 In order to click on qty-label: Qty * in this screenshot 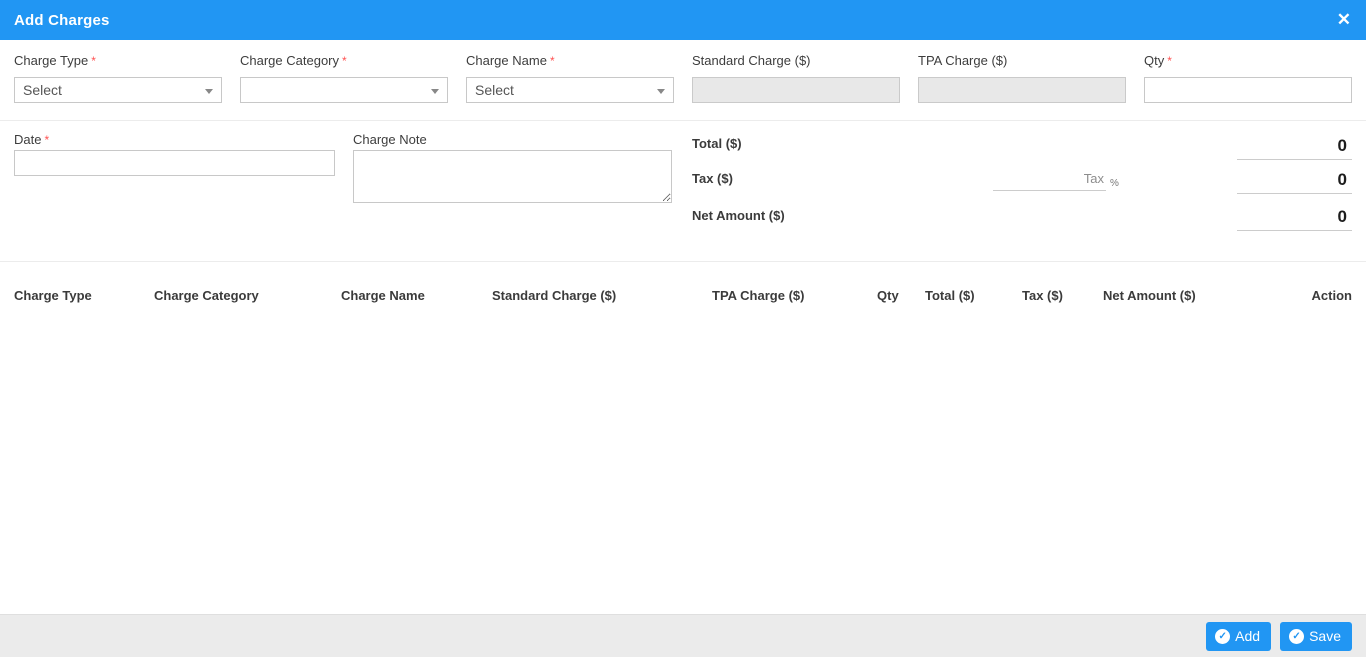, I will do `click(1248, 60)`.